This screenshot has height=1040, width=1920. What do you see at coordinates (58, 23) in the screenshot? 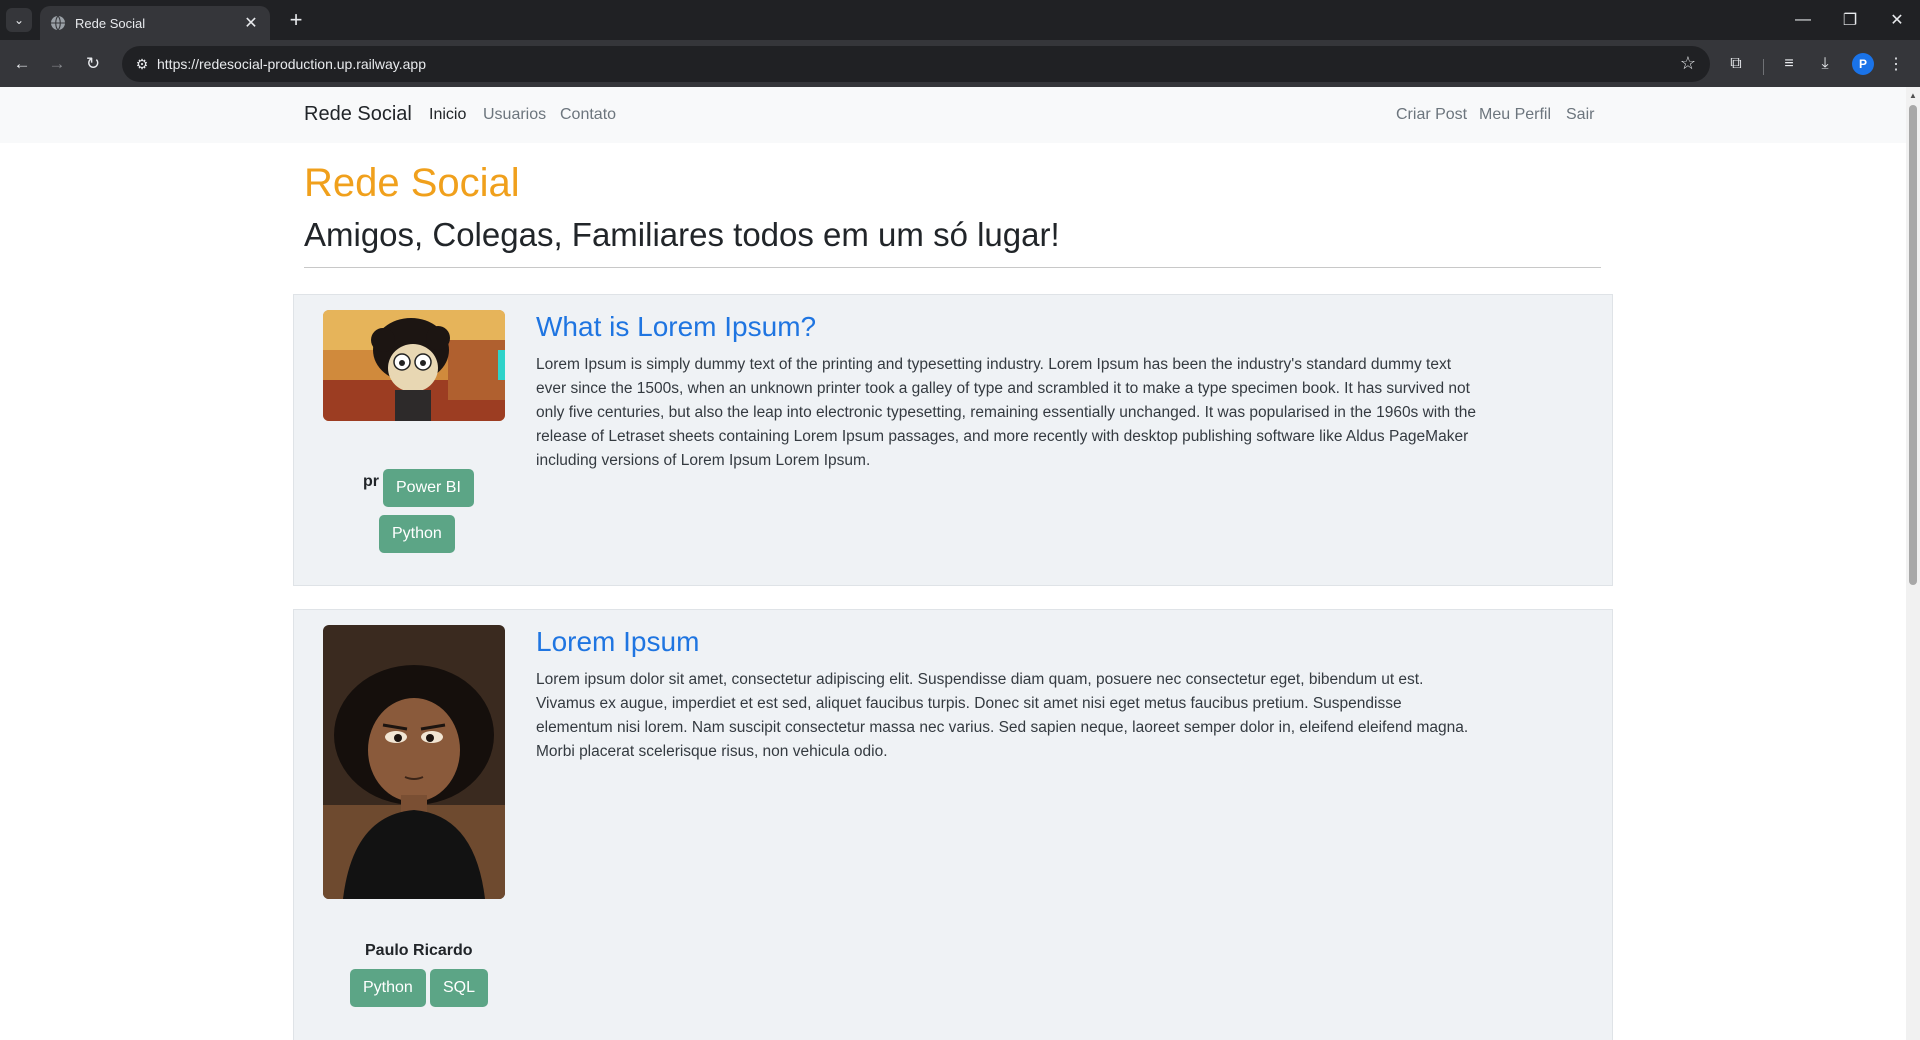
I see `globe-icon` at bounding box center [58, 23].